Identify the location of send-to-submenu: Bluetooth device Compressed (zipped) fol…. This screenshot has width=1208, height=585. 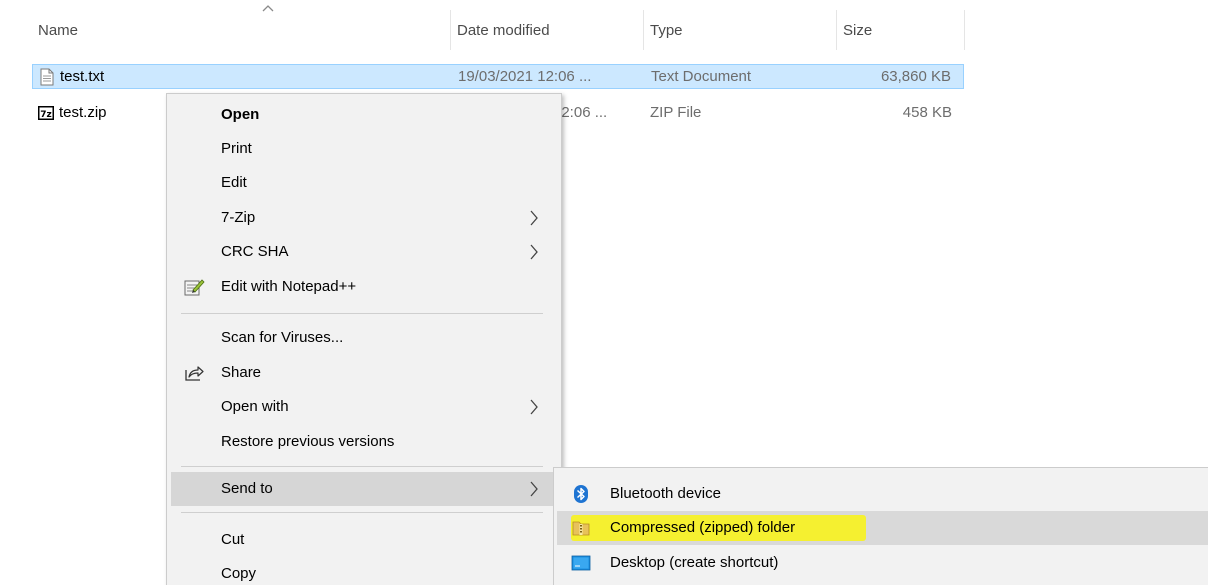
(880, 526).